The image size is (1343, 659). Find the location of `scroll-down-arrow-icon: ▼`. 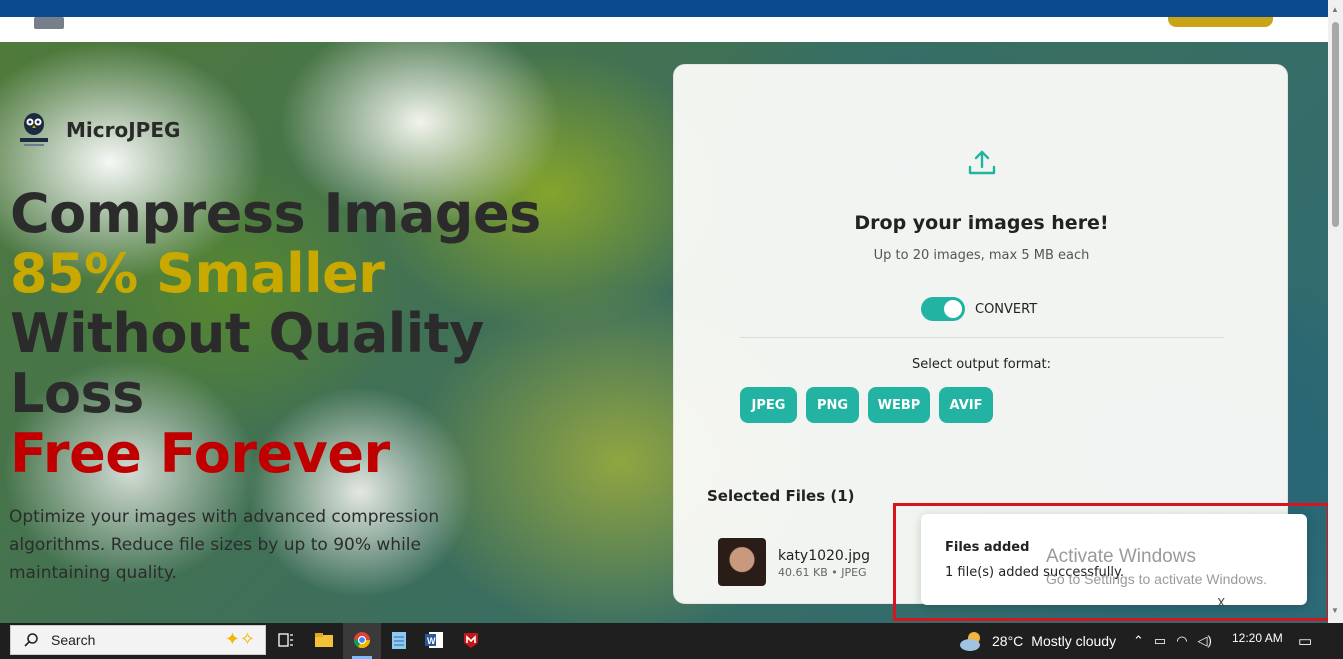

scroll-down-arrow-icon: ▼ is located at coordinates (1335, 610).